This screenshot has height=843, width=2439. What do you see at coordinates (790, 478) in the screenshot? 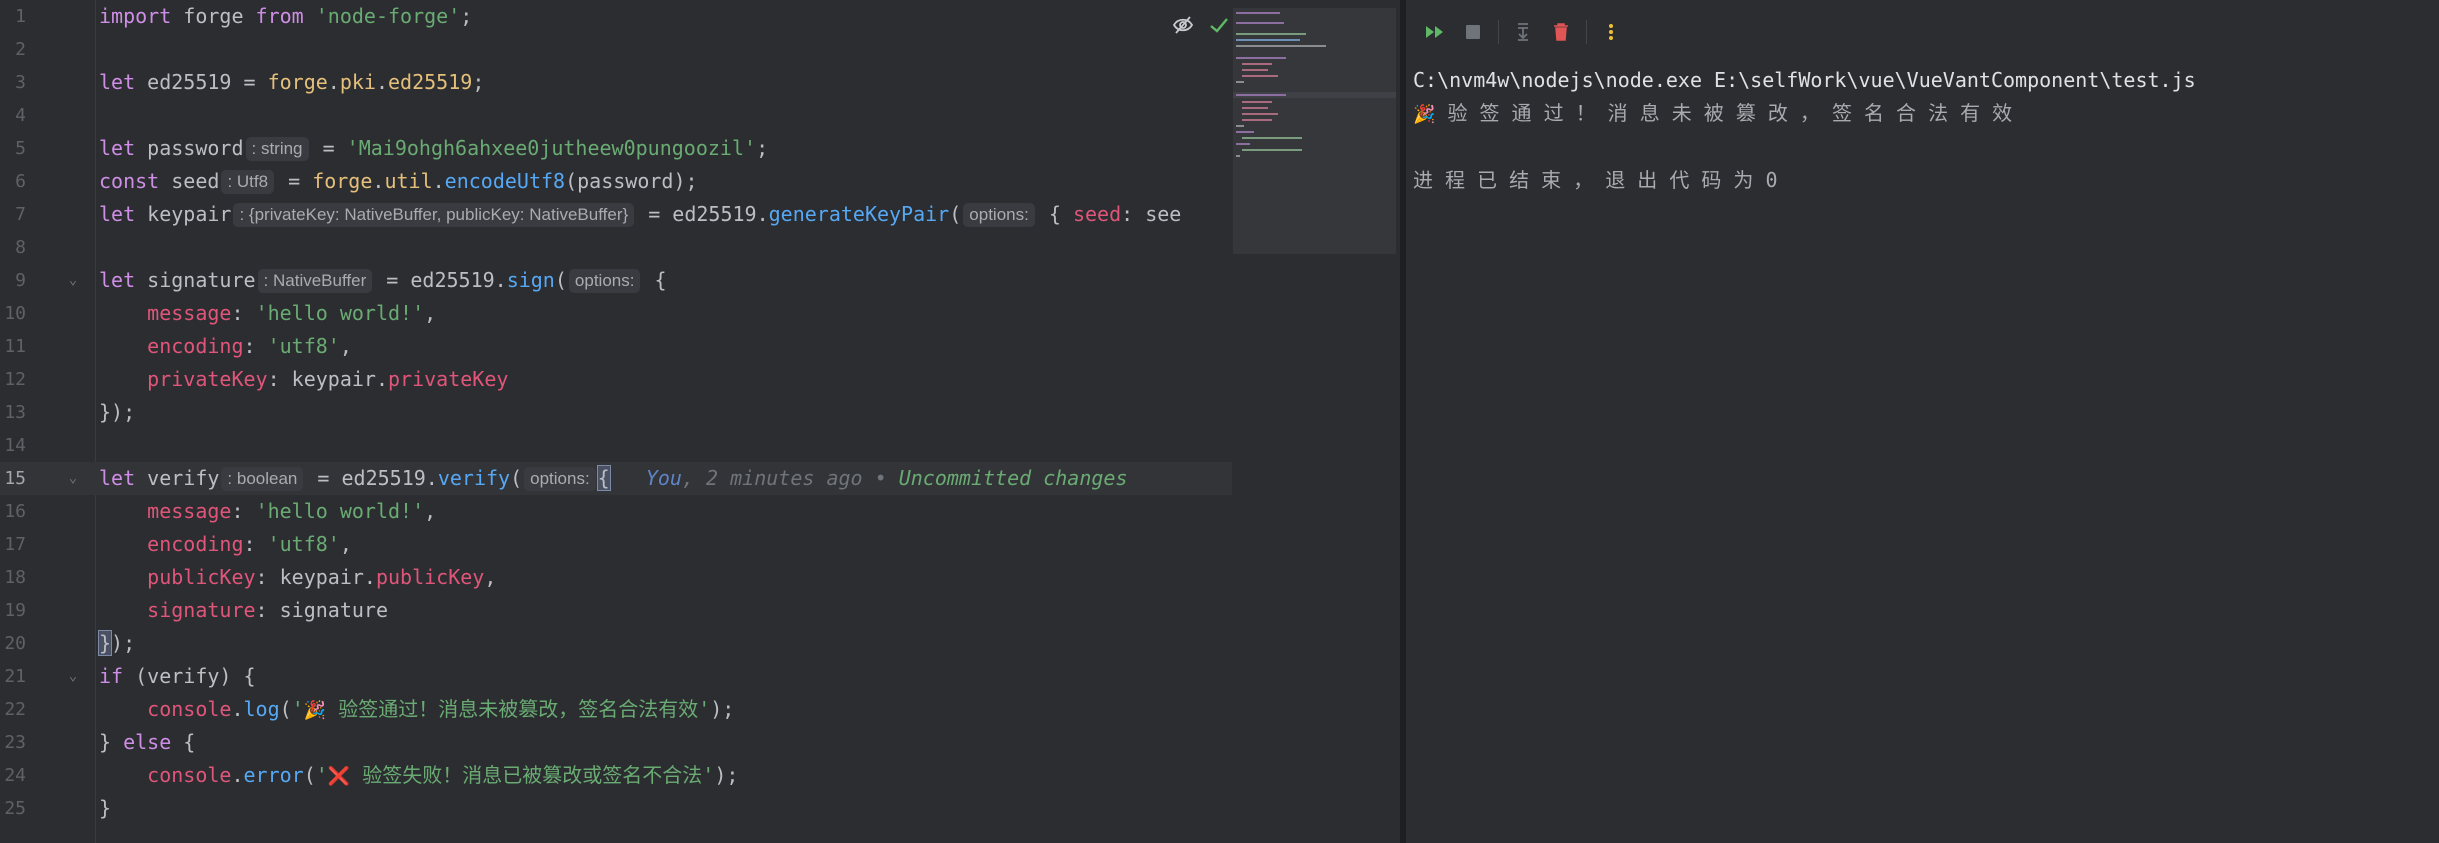
I see `blame-time: , 2 minutes ago •` at bounding box center [790, 478].